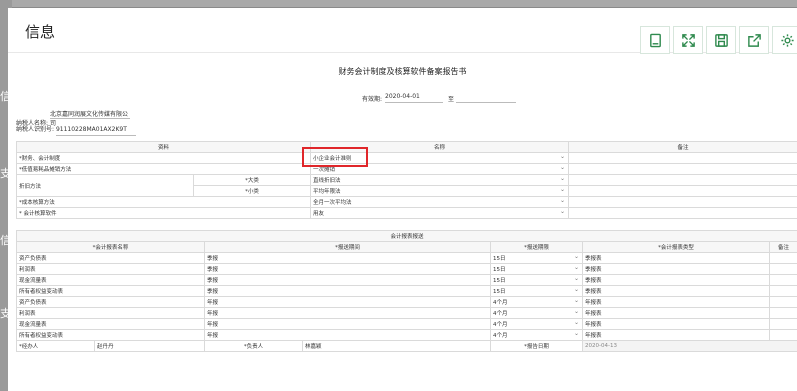 Image resolution: width=797 pixels, height=391 pixels. I want to click on table-row: 资产负债表 年报 4个月 ⌄ 年报表, so click(406, 302).